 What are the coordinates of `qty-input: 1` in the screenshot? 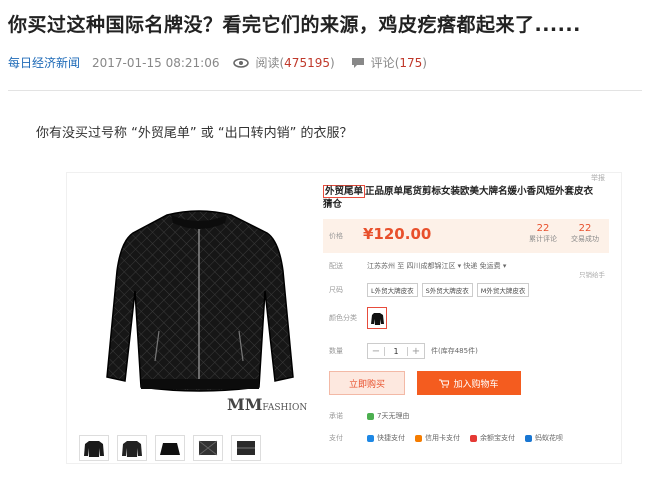 It's located at (396, 351).